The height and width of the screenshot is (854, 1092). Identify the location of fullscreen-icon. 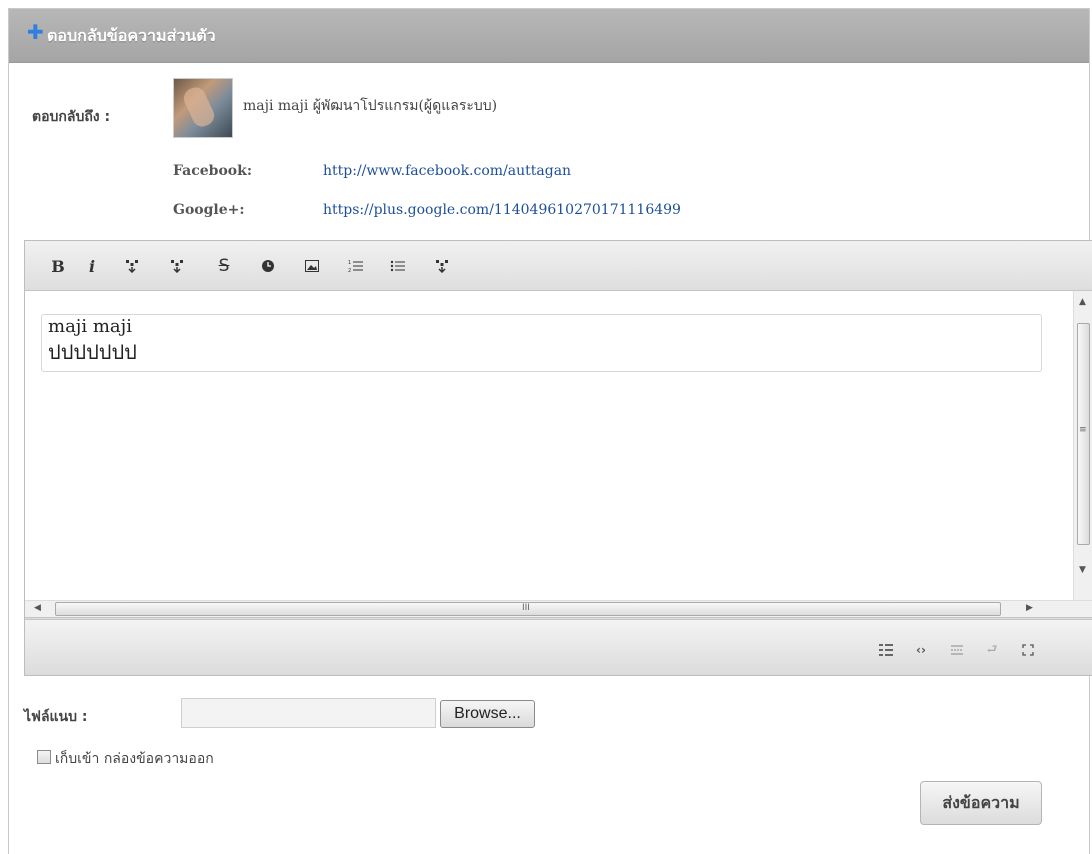
(1028, 650).